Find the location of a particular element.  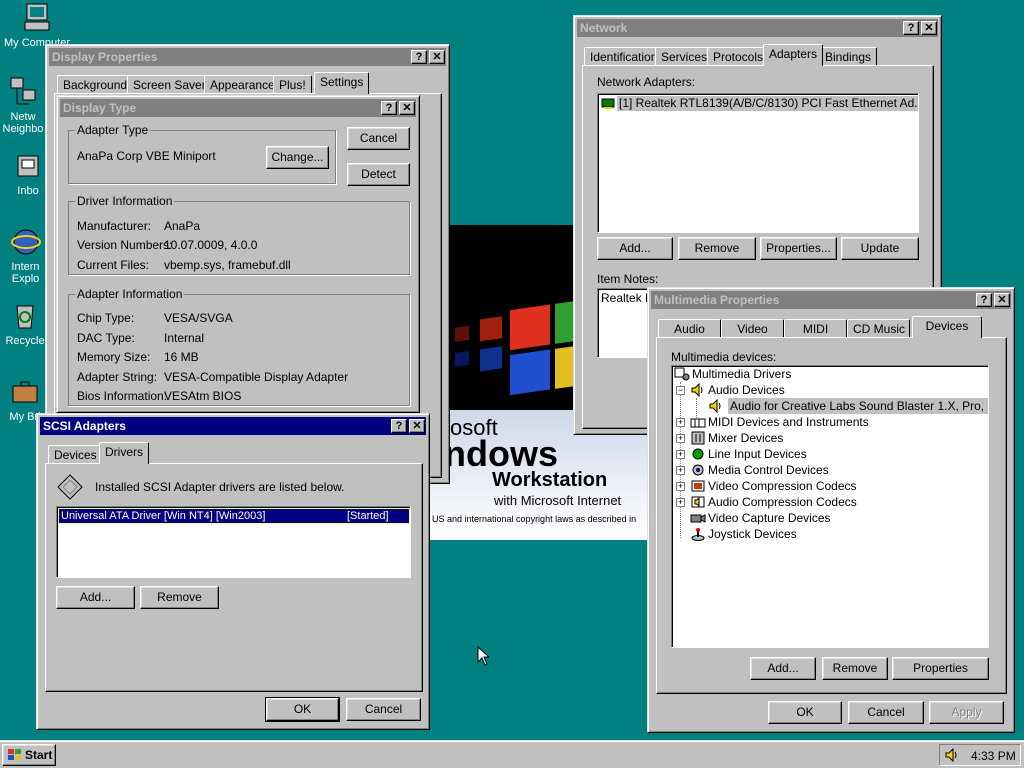

multimedia-titlebar: Multimedia Properties ? ✕ is located at coordinates (831, 300).